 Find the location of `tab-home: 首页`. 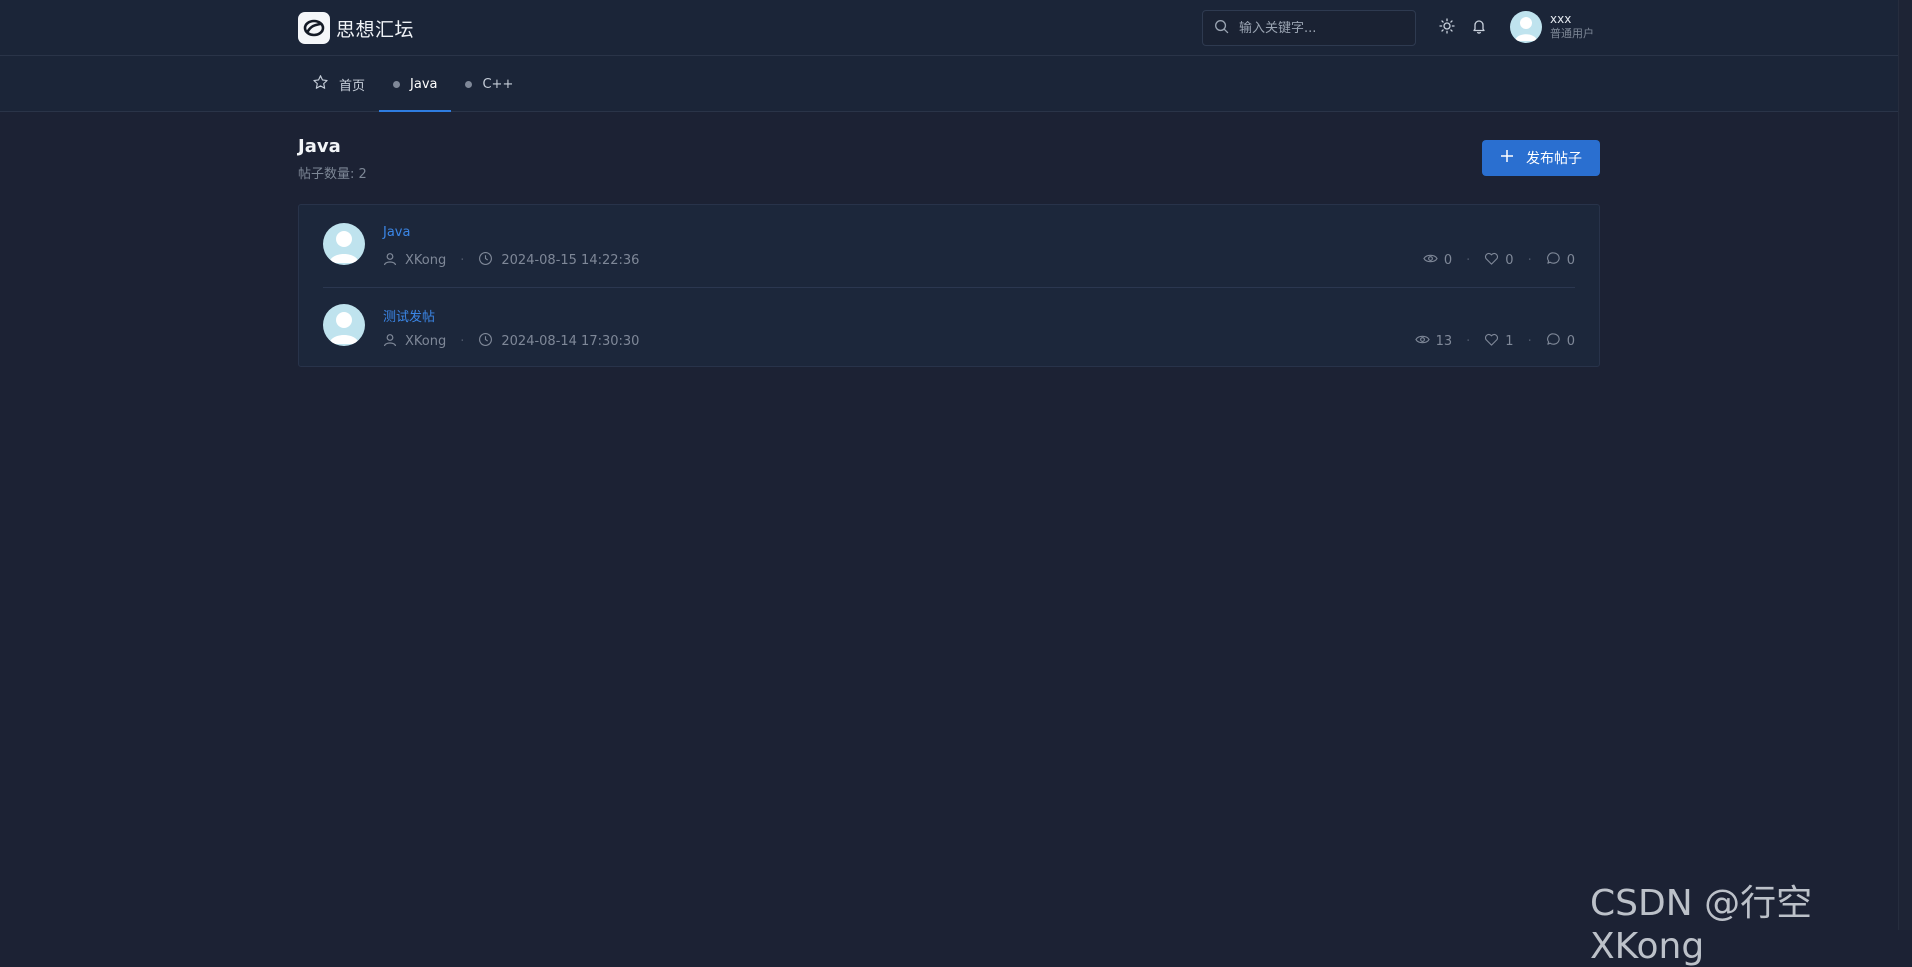

tab-home: 首页 is located at coordinates (338, 84).